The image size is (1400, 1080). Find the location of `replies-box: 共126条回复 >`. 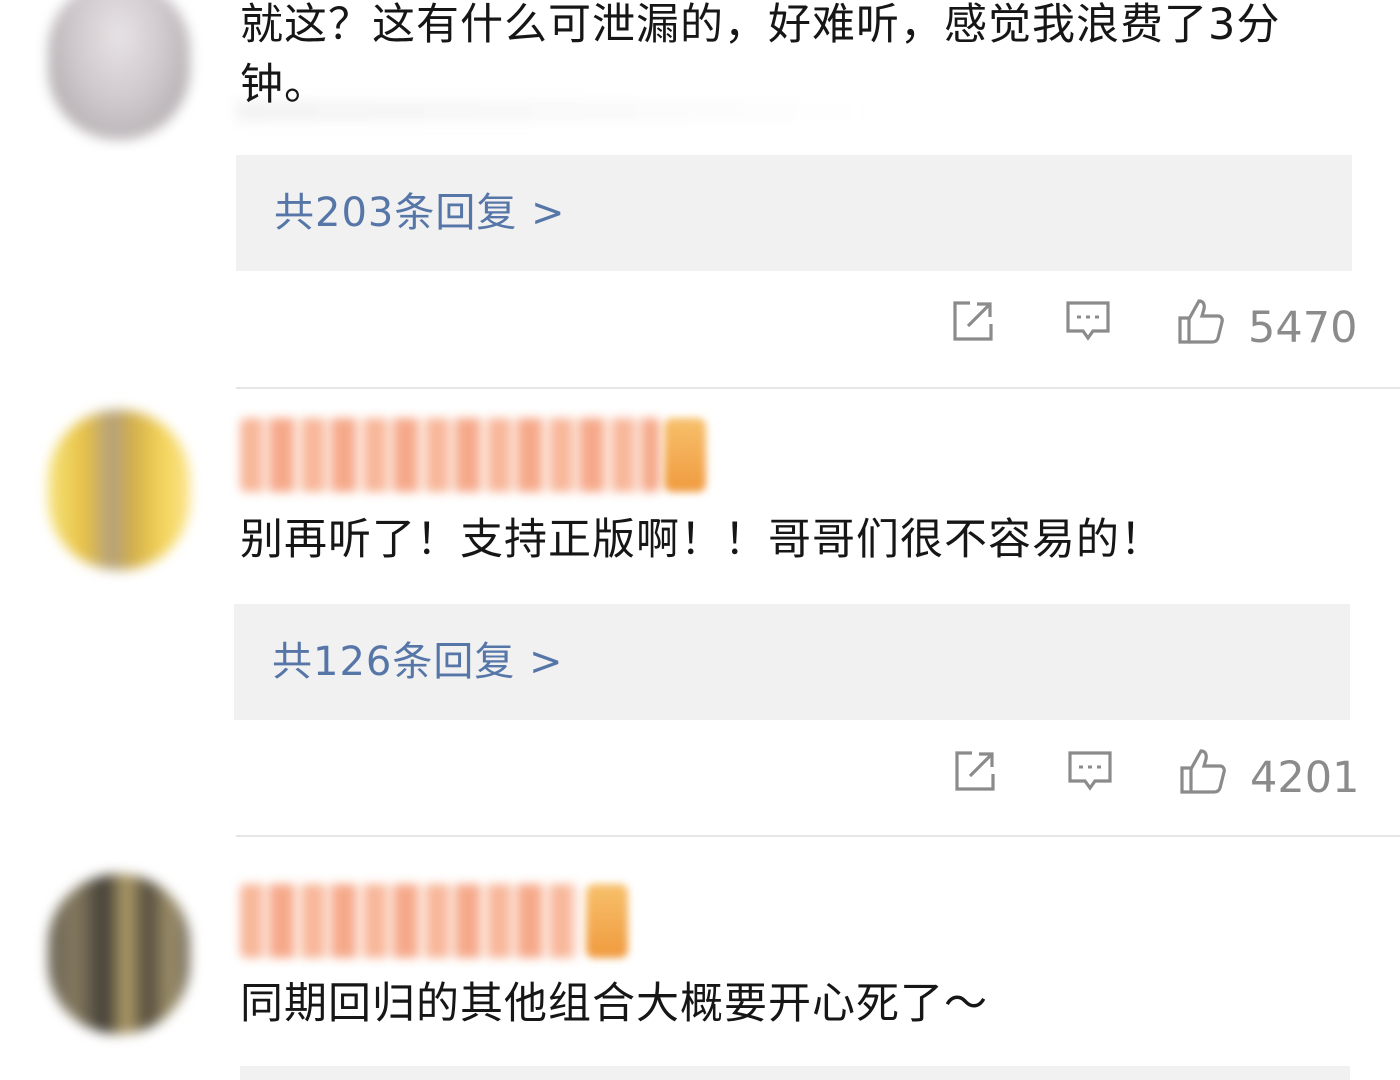

replies-box: 共126条回复 > is located at coordinates (792, 662).